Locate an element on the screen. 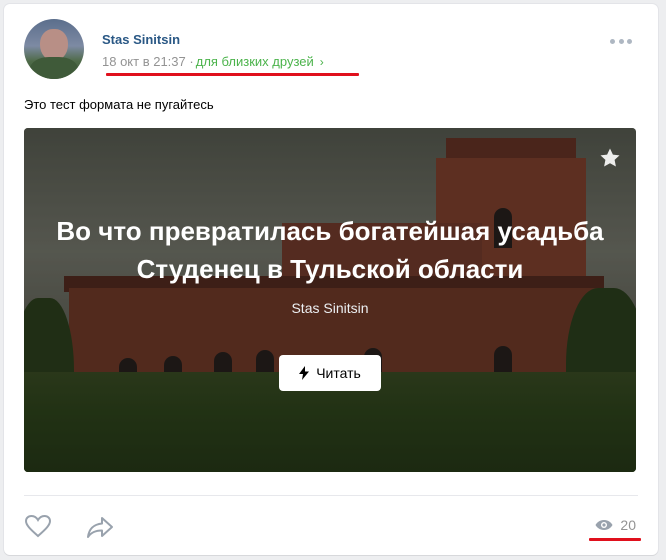 This screenshot has height=560, width=666. post-text: Это тест формата не пугайтесь is located at coordinates (119, 104).